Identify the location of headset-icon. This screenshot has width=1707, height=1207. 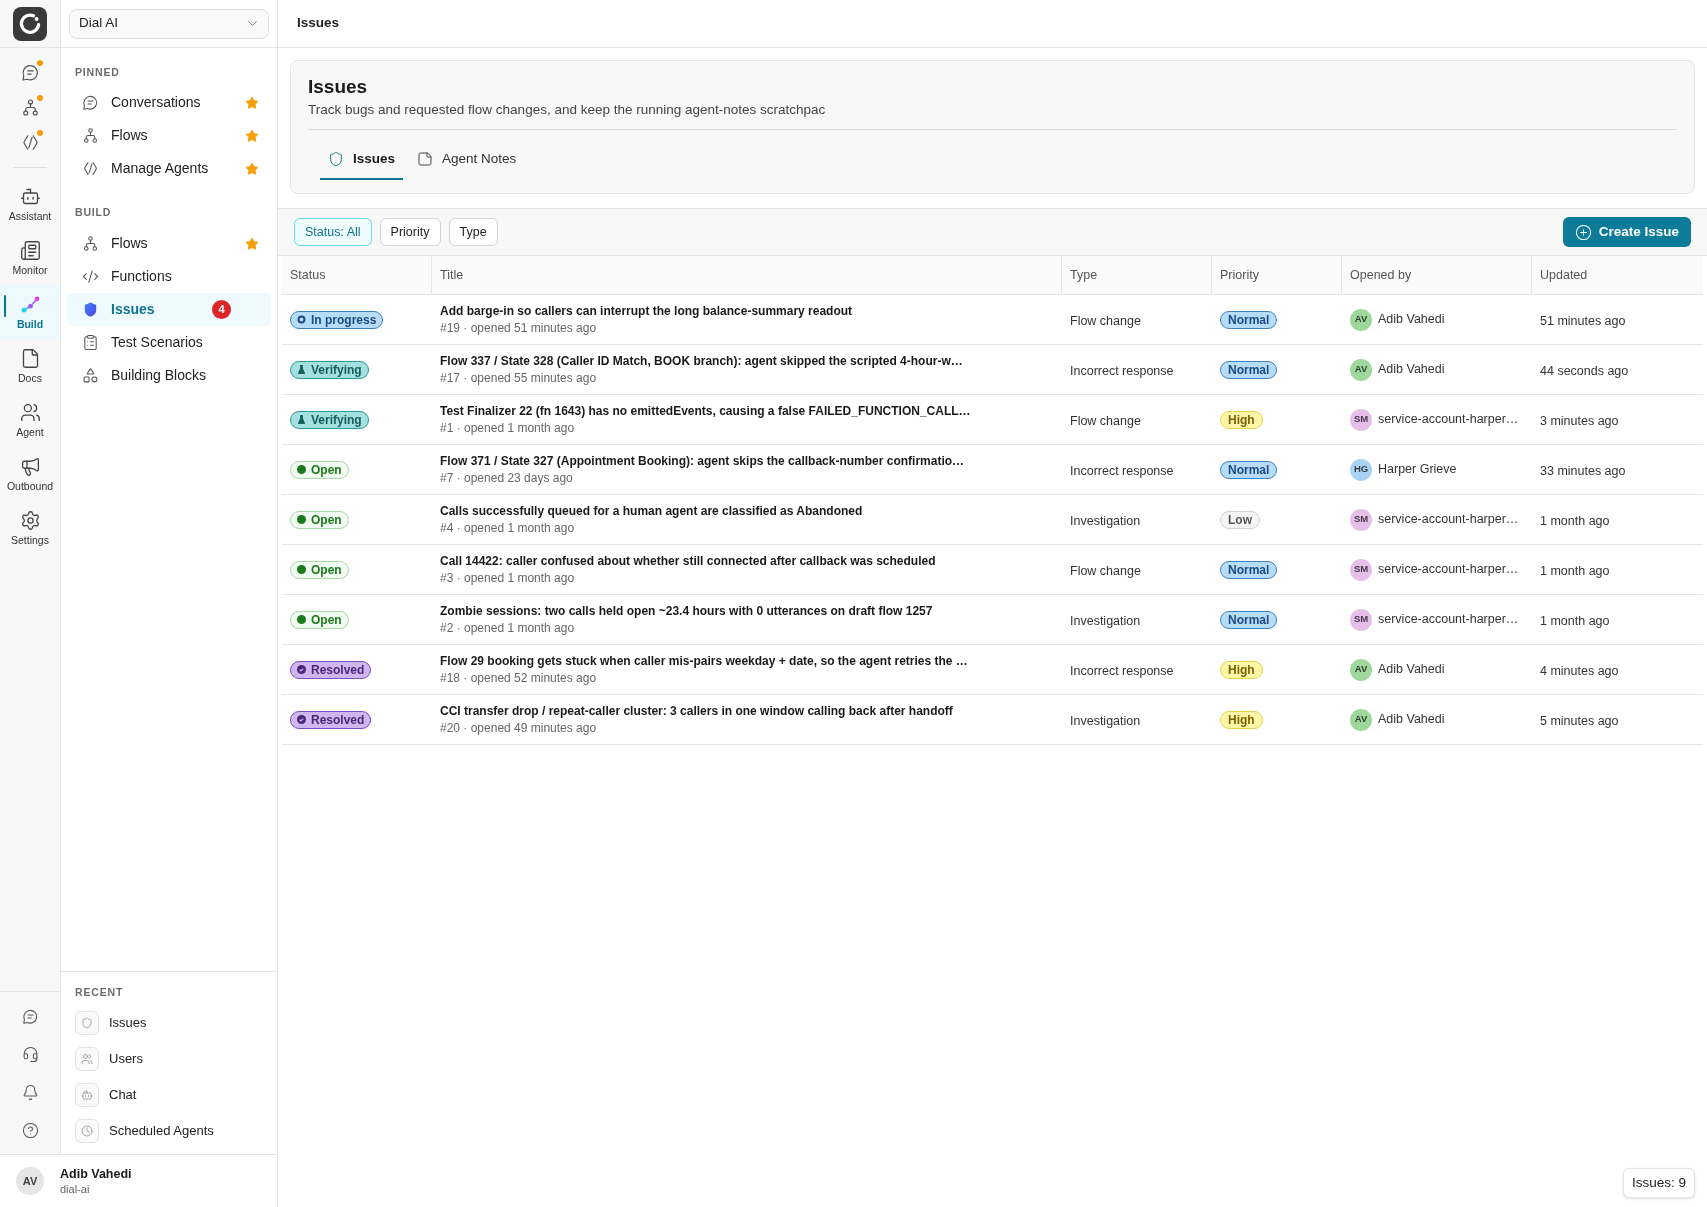
(30, 1054).